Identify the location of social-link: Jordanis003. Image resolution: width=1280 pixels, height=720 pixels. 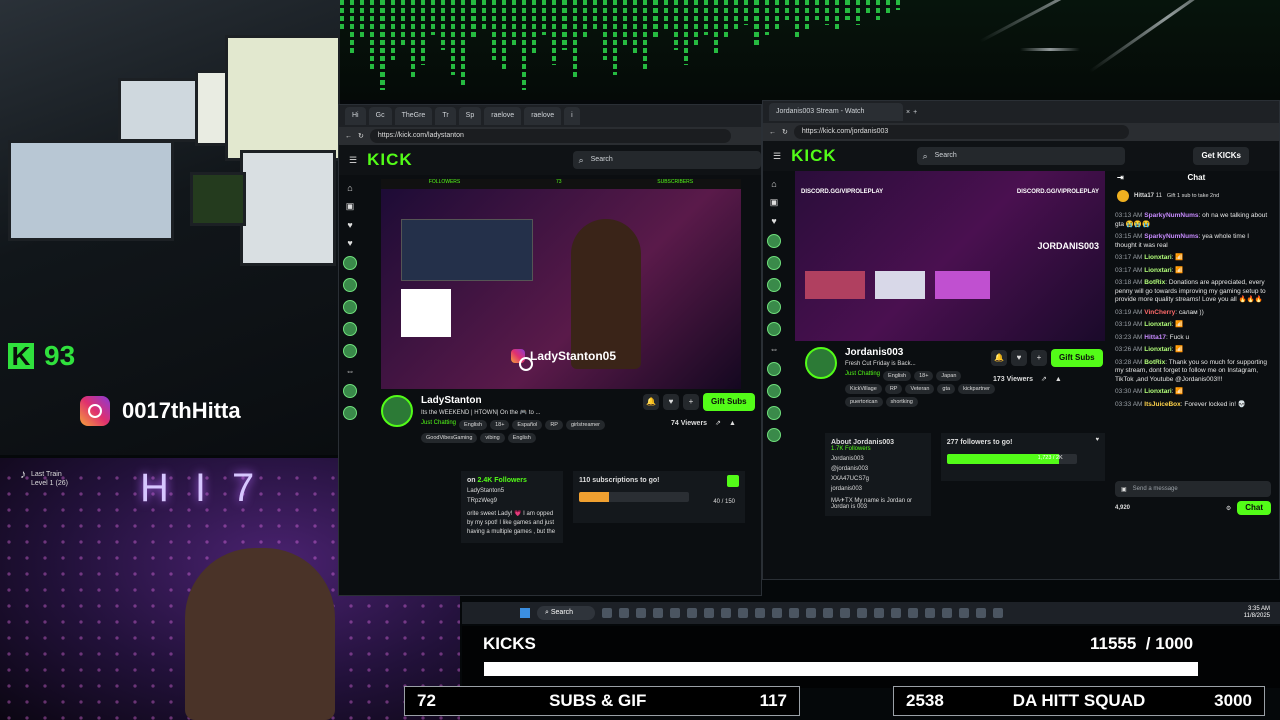
(878, 459).